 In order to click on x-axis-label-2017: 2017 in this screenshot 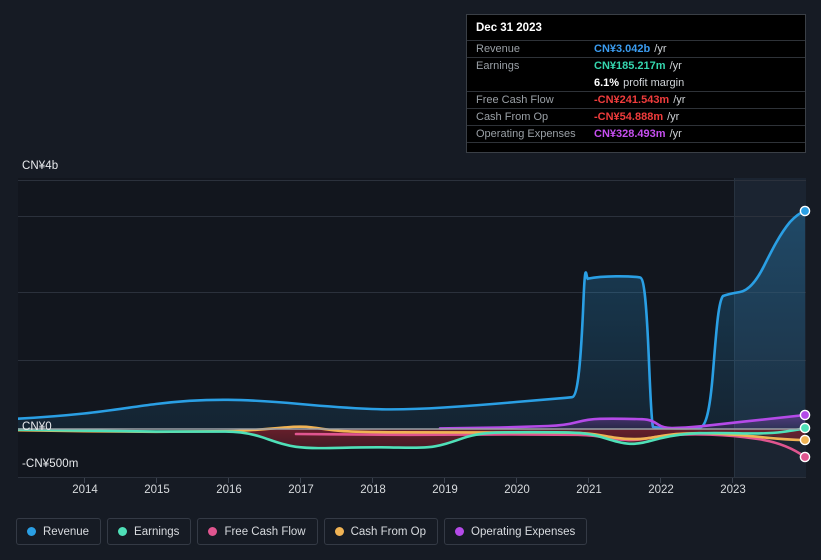, I will do `click(301, 490)`.